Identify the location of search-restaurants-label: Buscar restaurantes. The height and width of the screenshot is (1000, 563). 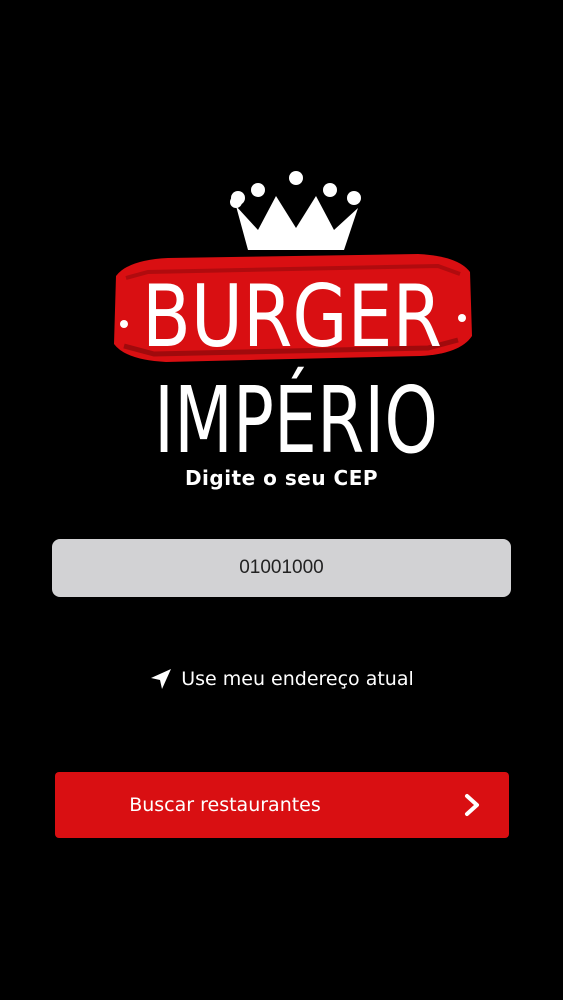
(225, 805).